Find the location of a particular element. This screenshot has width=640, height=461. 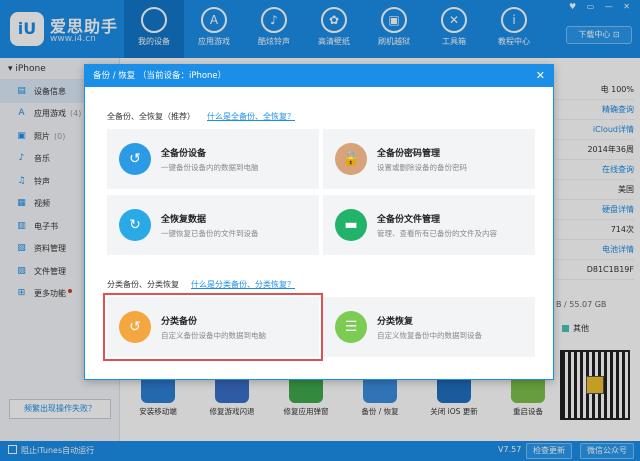

category-backup-section-title: 分类备份、分类恢复 什么是分类备份、分类恢复？ is located at coordinates (201, 284).